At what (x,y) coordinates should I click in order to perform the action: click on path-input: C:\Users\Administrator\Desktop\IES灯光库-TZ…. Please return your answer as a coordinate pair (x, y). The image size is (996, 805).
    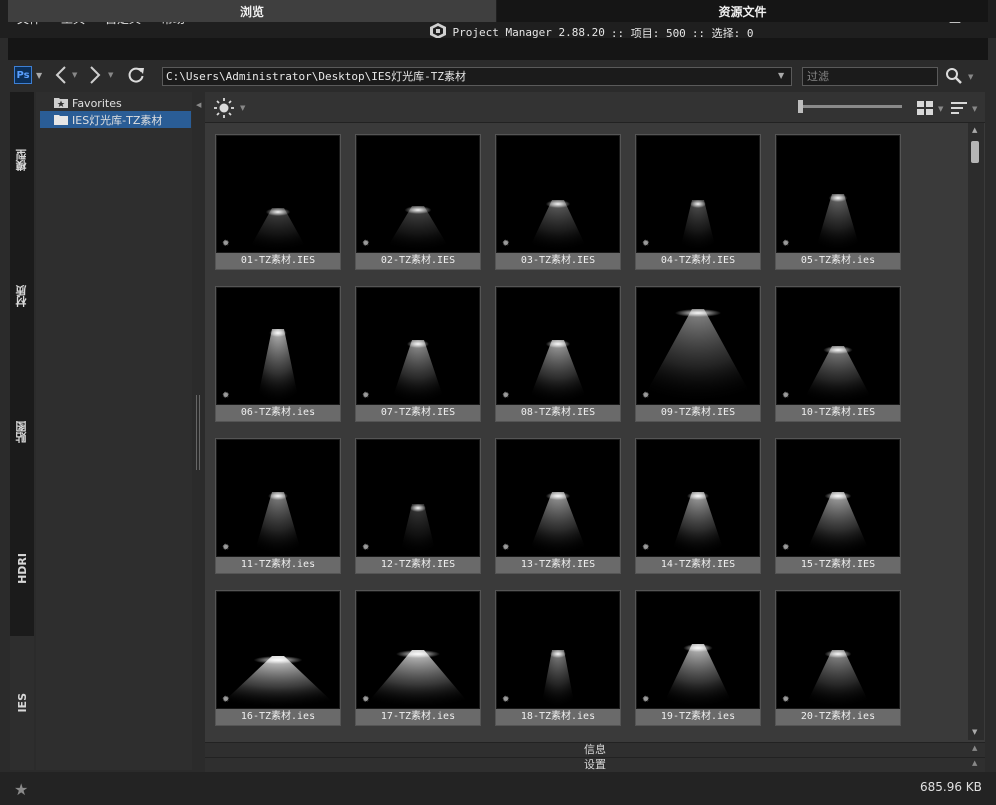
    Looking at the image, I should click on (477, 76).